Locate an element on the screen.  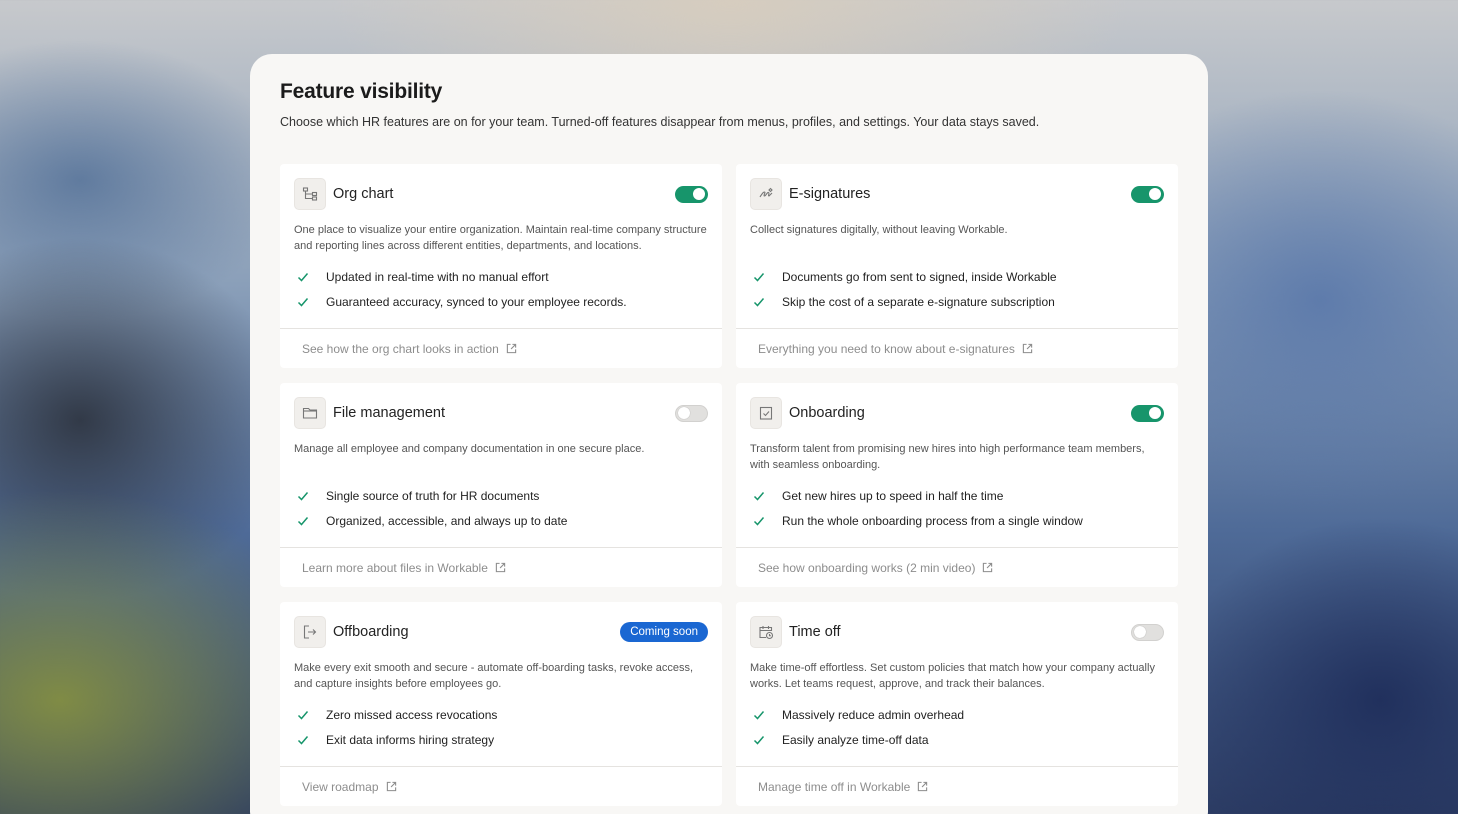
page-title: Feature visibility is located at coordinates (361, 91).